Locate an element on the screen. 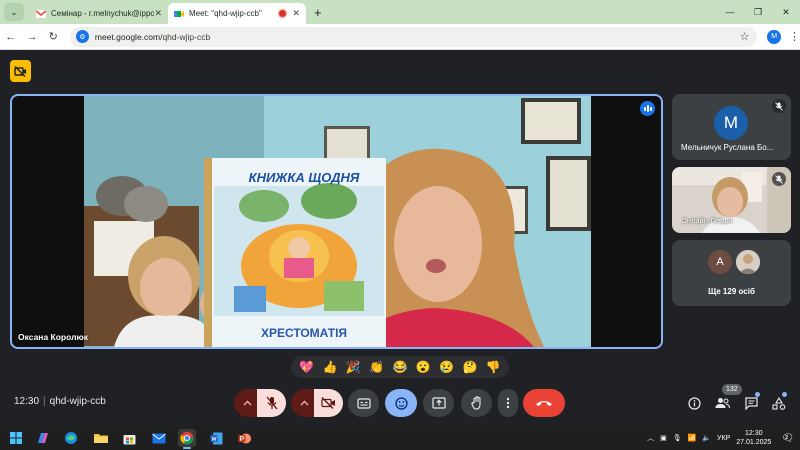 This screenshot has width=800, height=450. info-icon is located at coordinates (694, 403).